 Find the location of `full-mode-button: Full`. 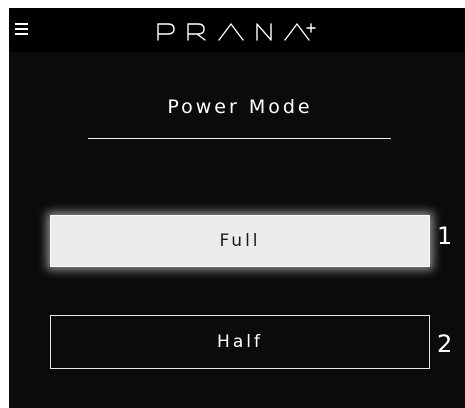

full-mode-button: Full is located at coordinates (240, 241).